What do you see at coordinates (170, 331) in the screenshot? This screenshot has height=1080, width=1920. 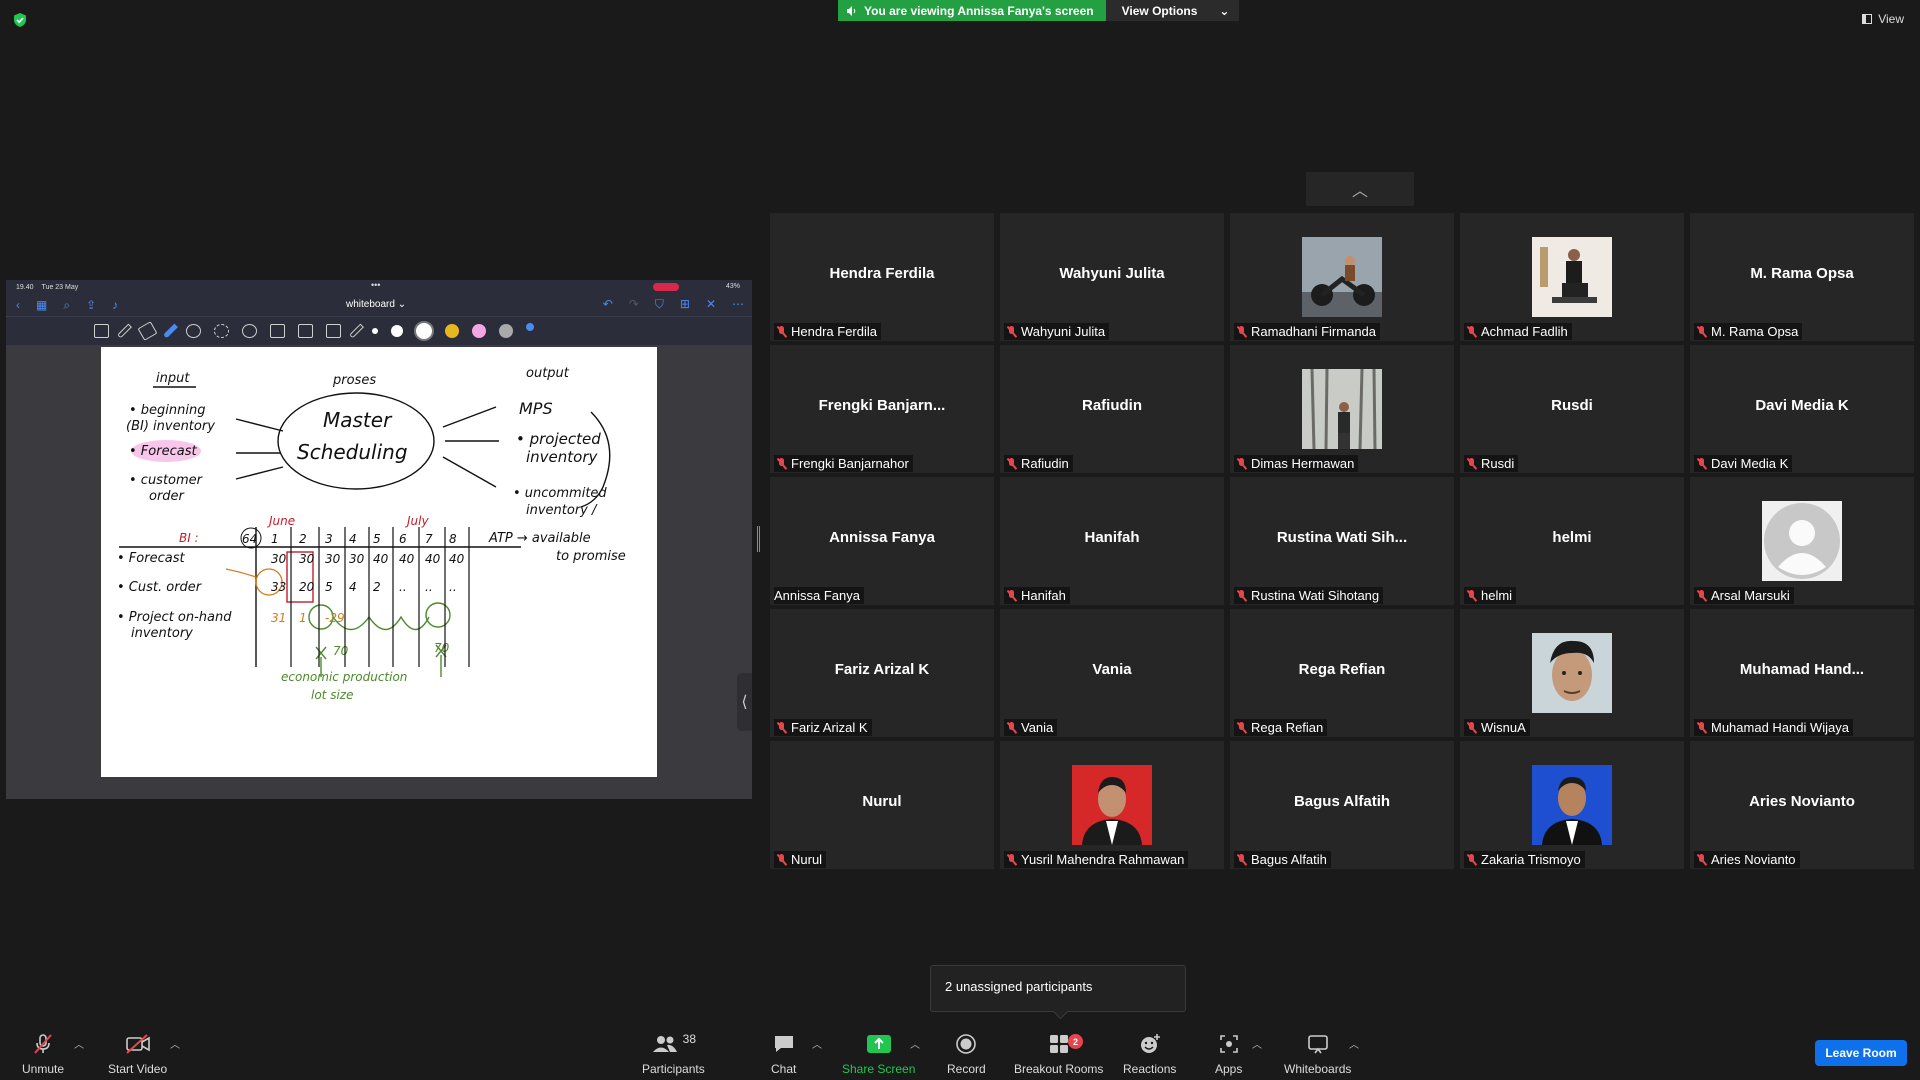 I see `highlighter-tool-icon` at bounding box center [170, 331].